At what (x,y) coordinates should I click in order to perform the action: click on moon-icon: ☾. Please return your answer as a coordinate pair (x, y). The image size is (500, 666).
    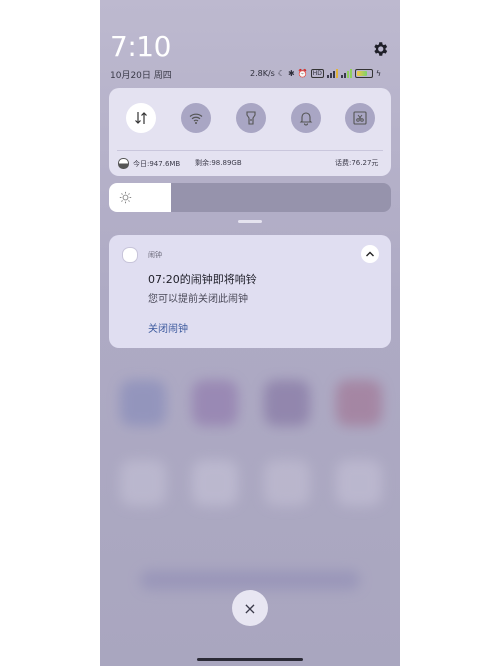
    Looking at the image, I should click on (281, 73).